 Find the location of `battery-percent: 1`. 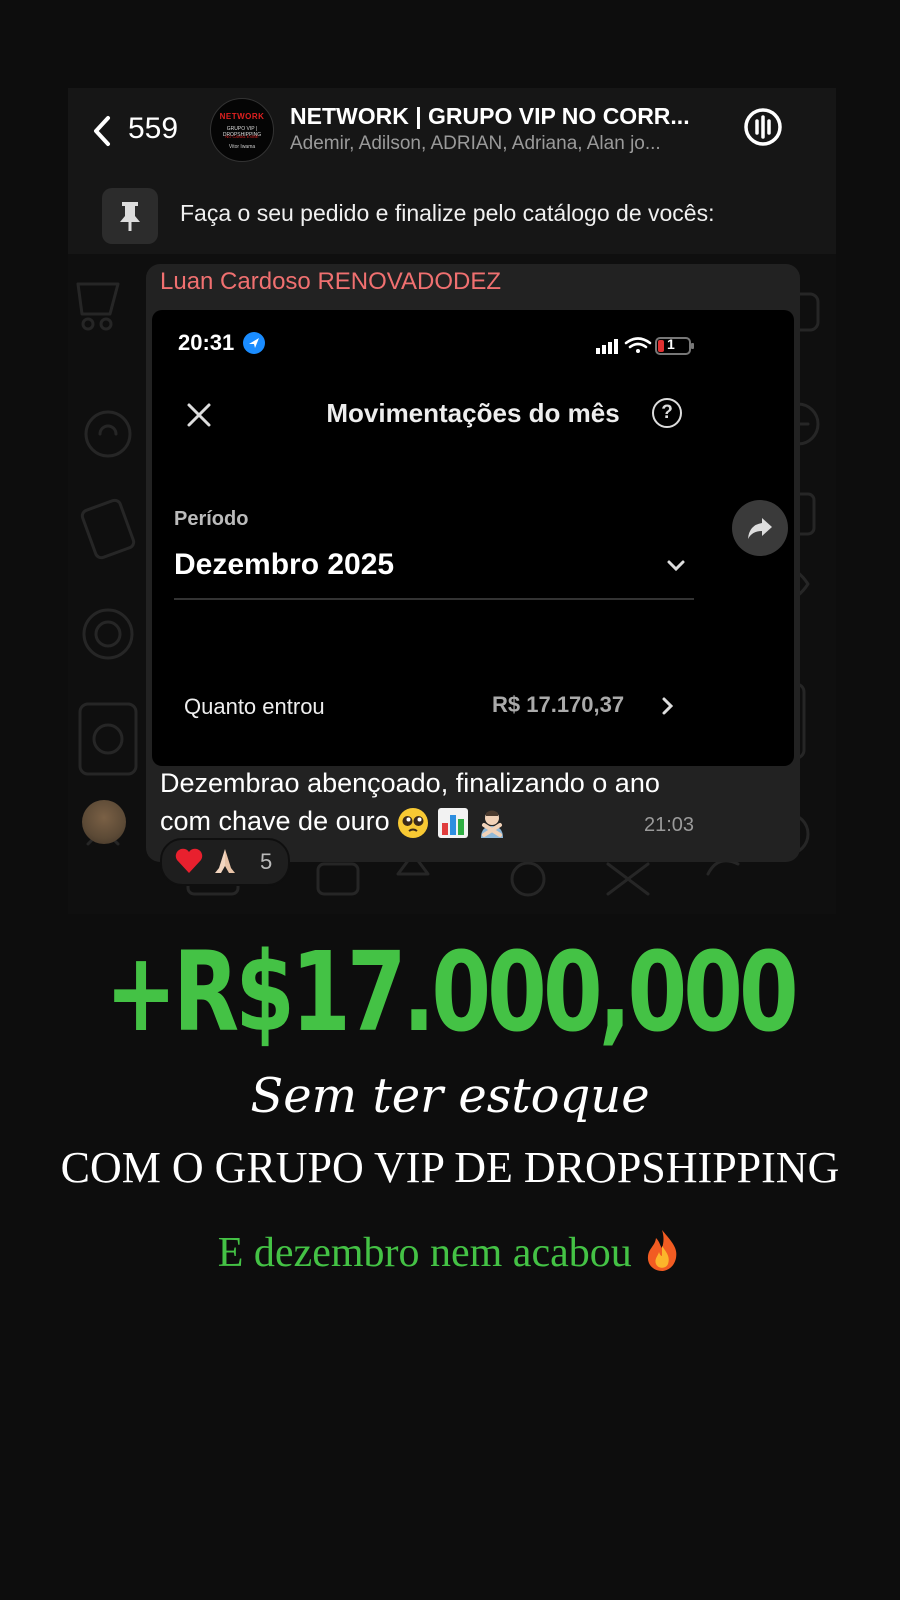

battery-percent: 1 is located at coordinates (671, 344).